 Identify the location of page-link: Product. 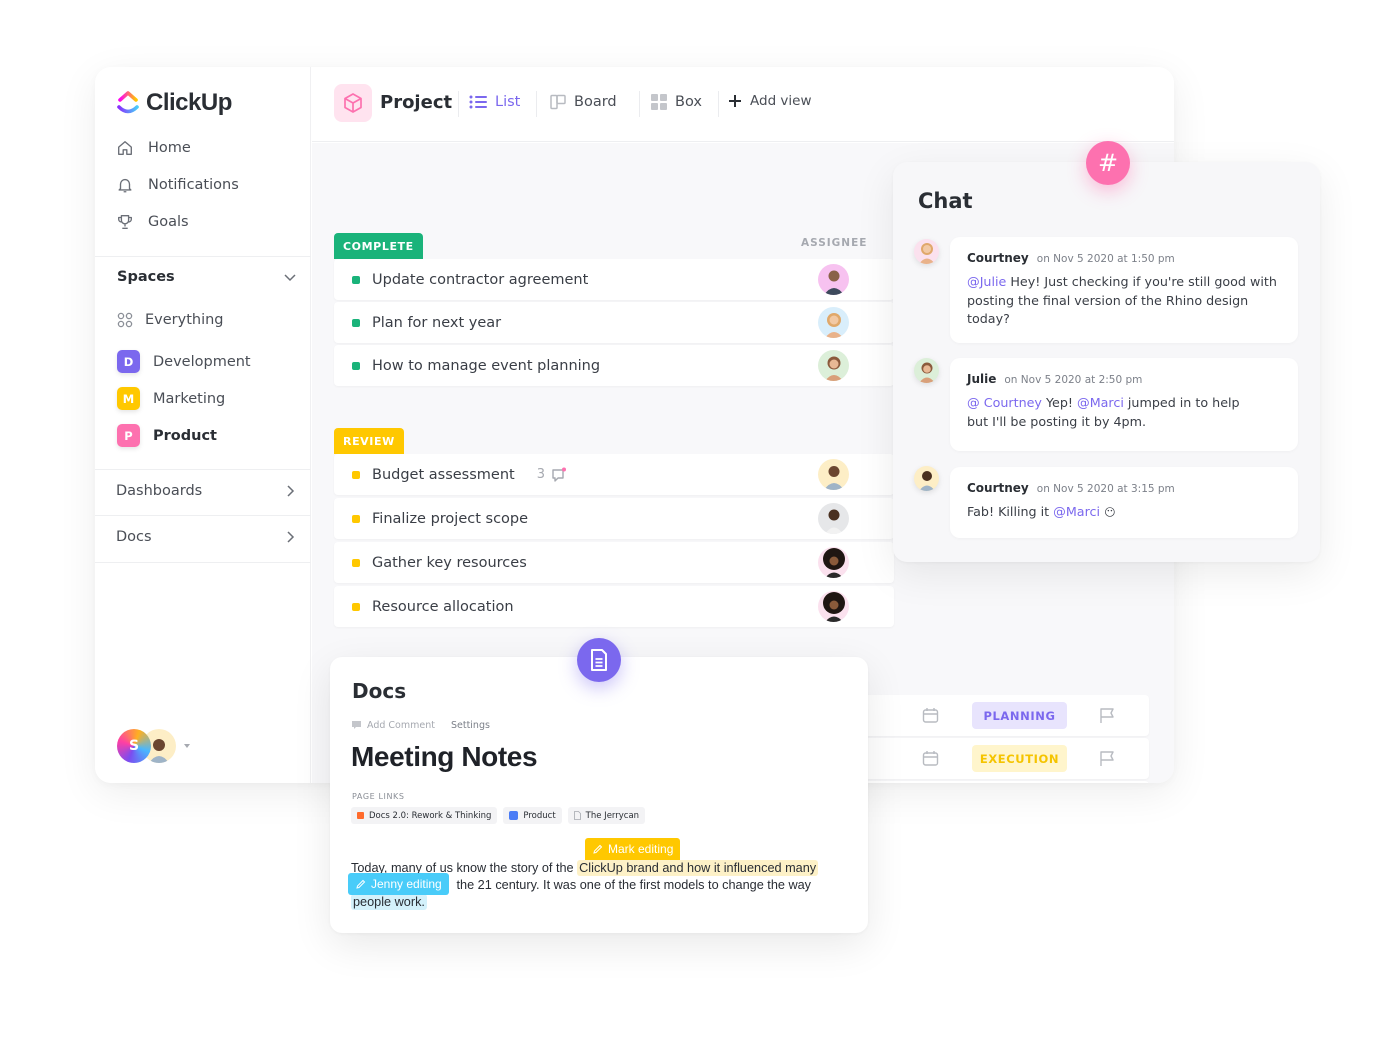
(532, 815).